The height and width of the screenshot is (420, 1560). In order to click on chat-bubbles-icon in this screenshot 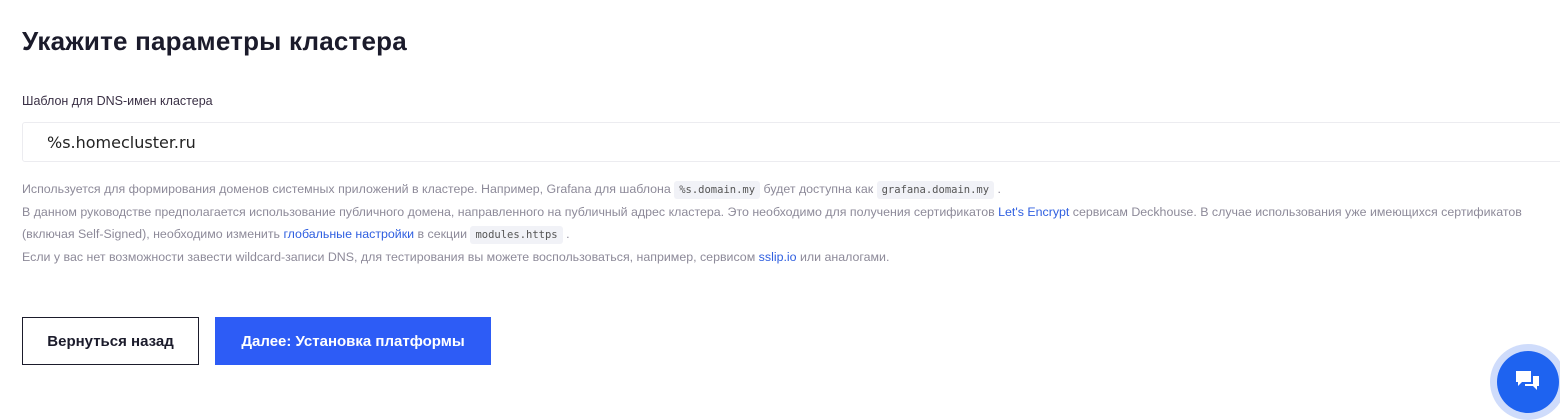, I will do `click(1527, 380)`.